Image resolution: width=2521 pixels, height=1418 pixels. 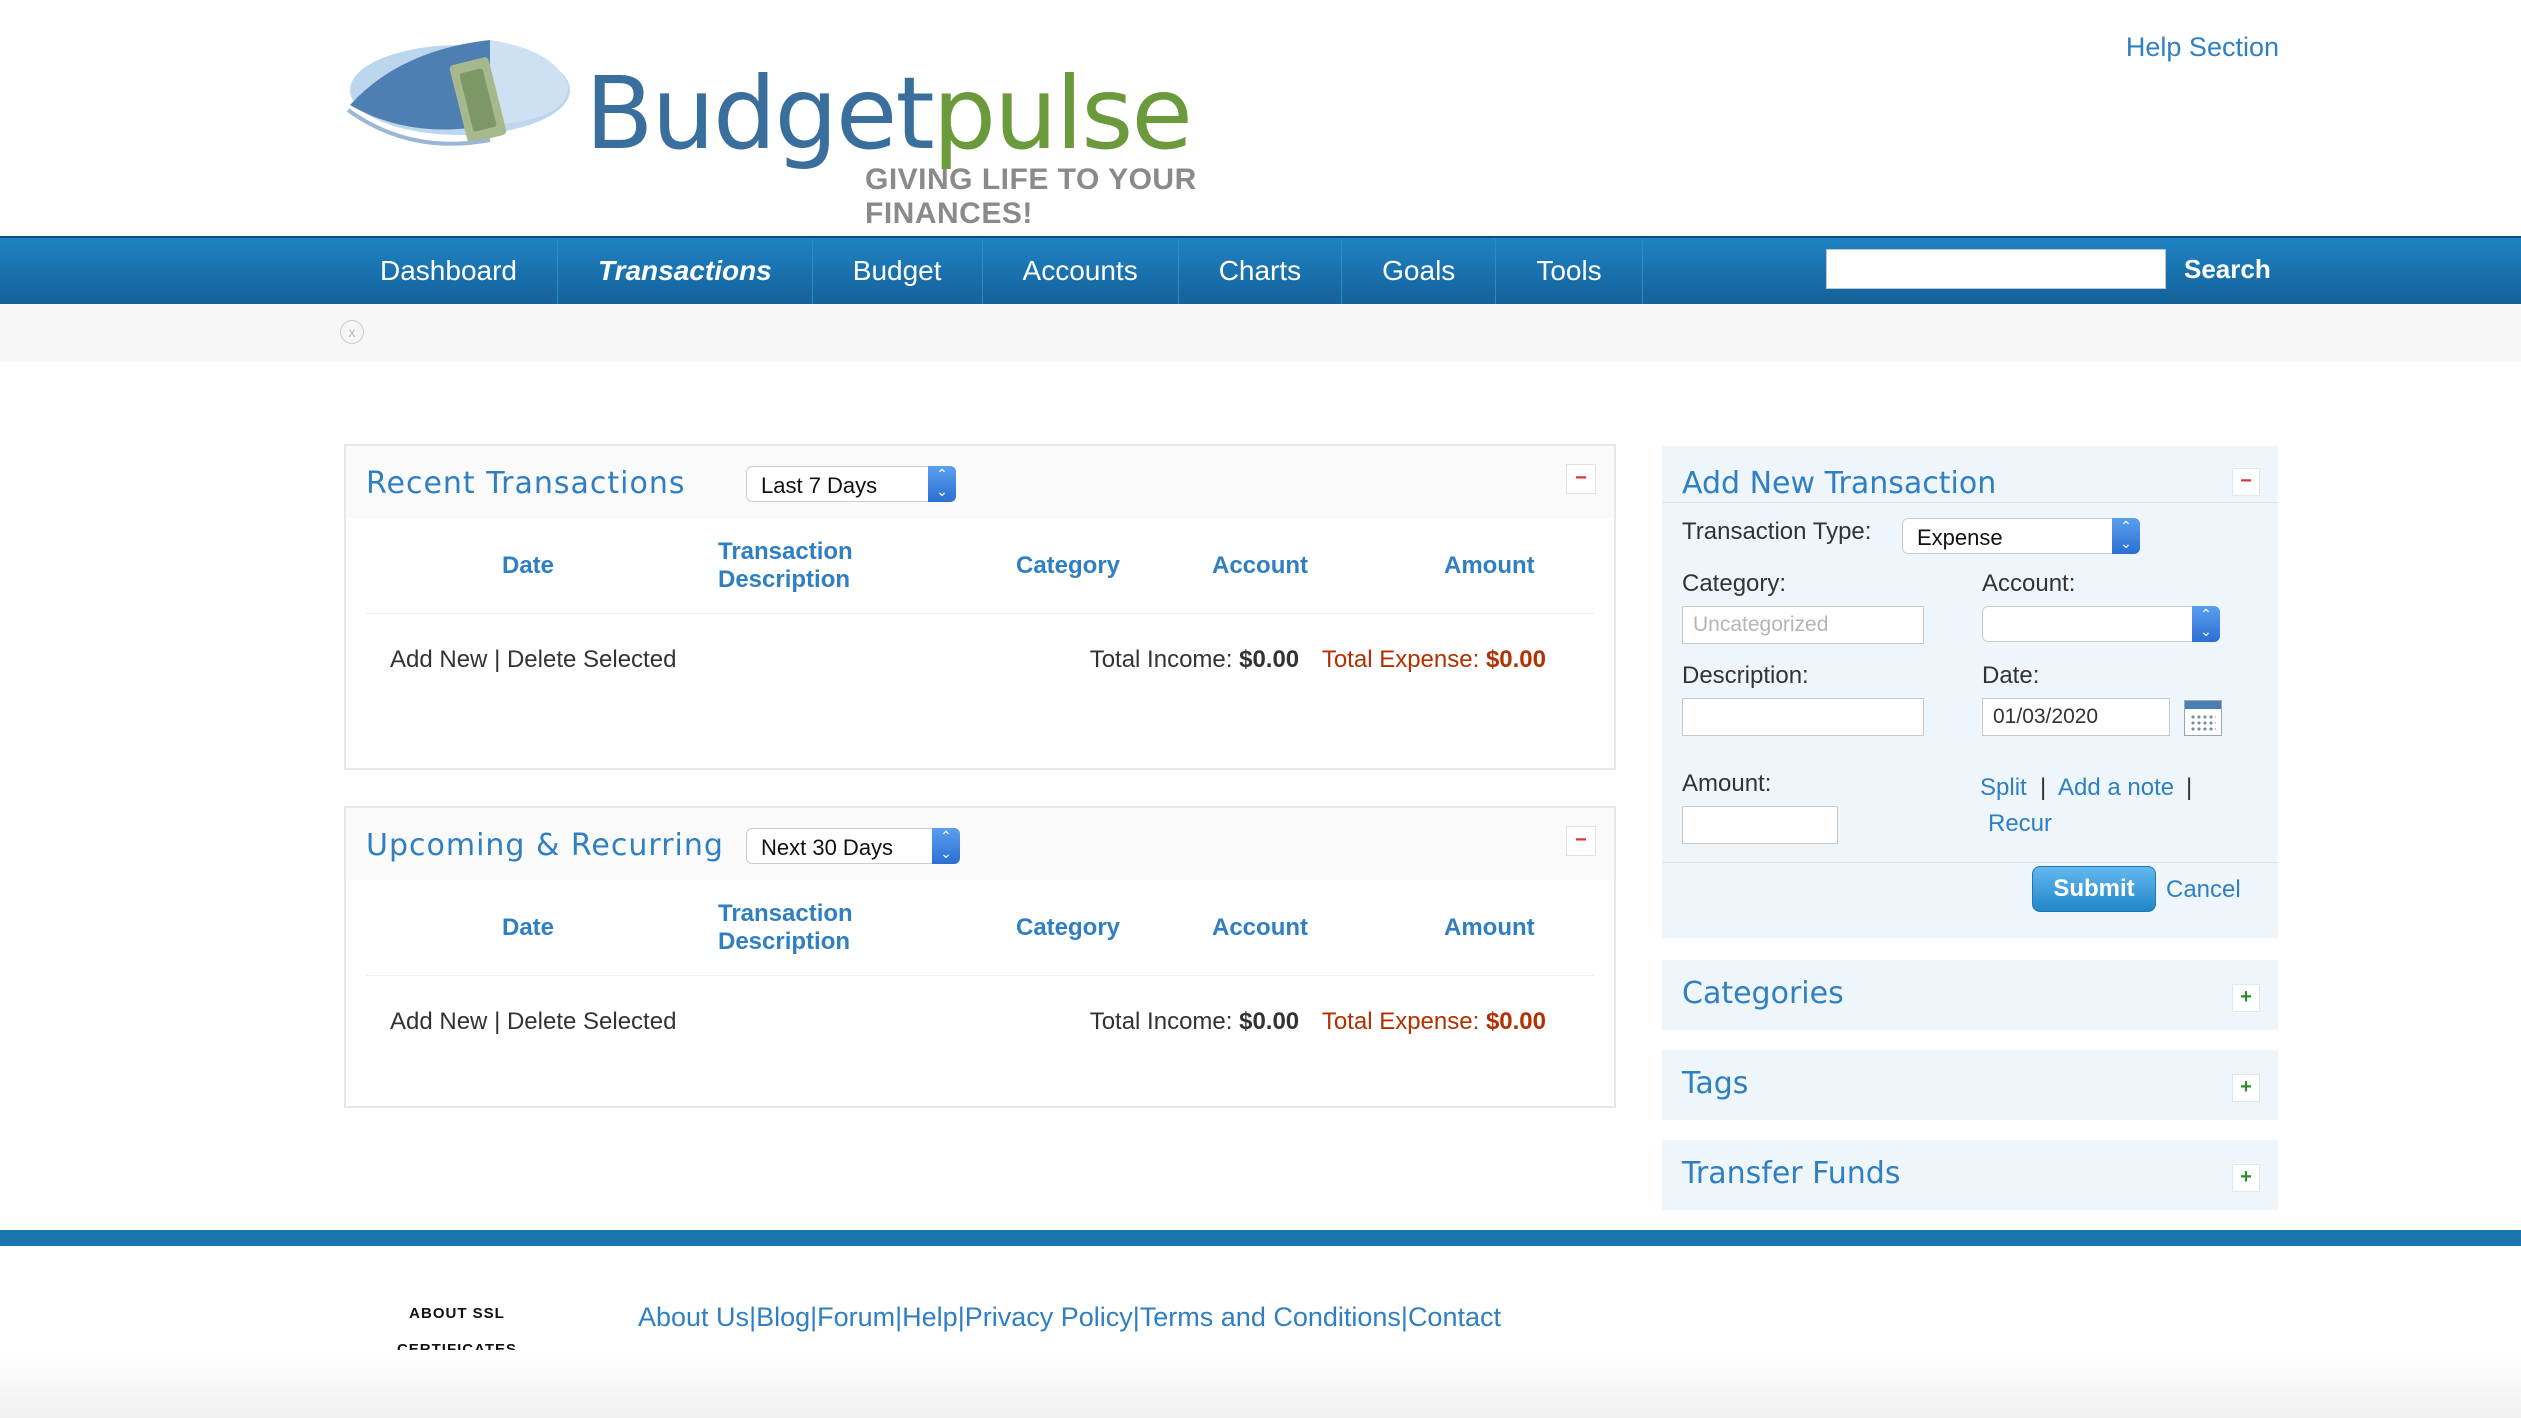 I want to click on categories-box: Categories +, so click(x=1970, y=995).